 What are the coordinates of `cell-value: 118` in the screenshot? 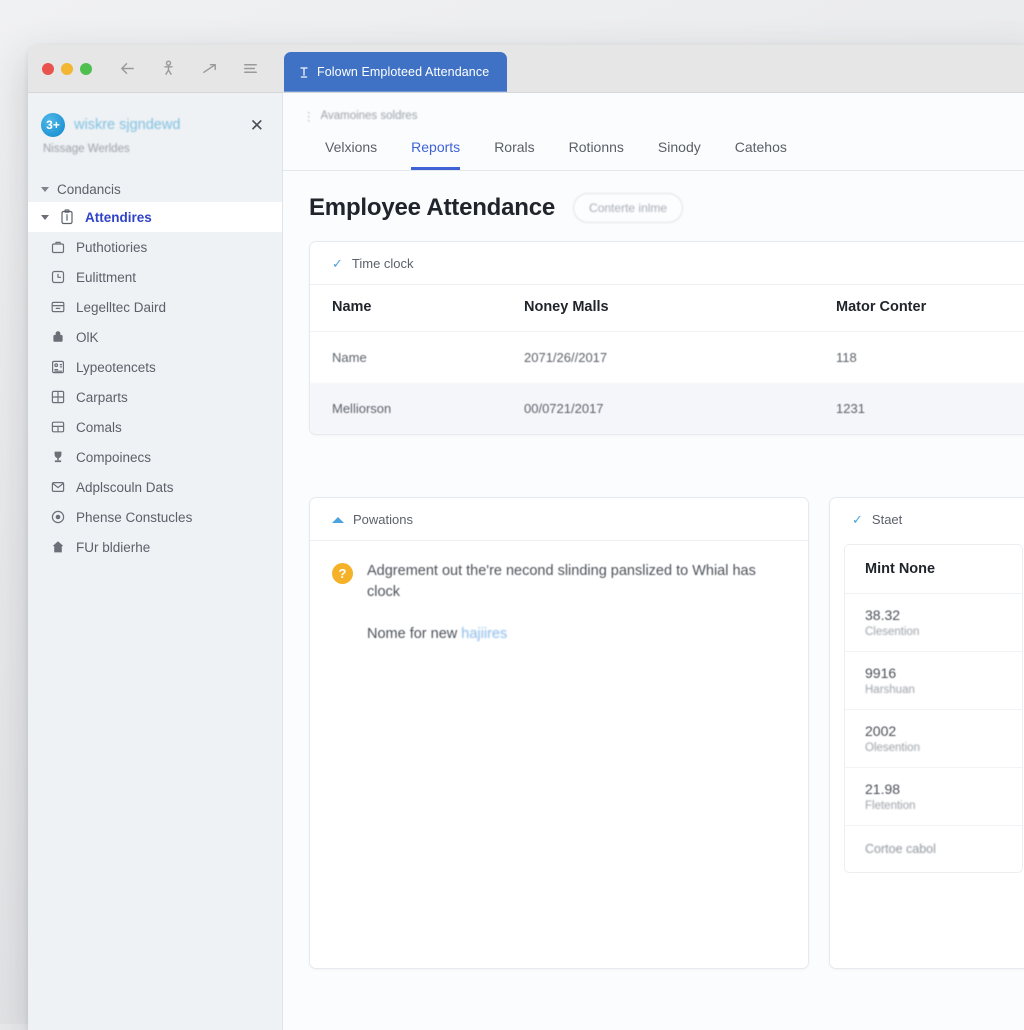 It's located at (919, 357).